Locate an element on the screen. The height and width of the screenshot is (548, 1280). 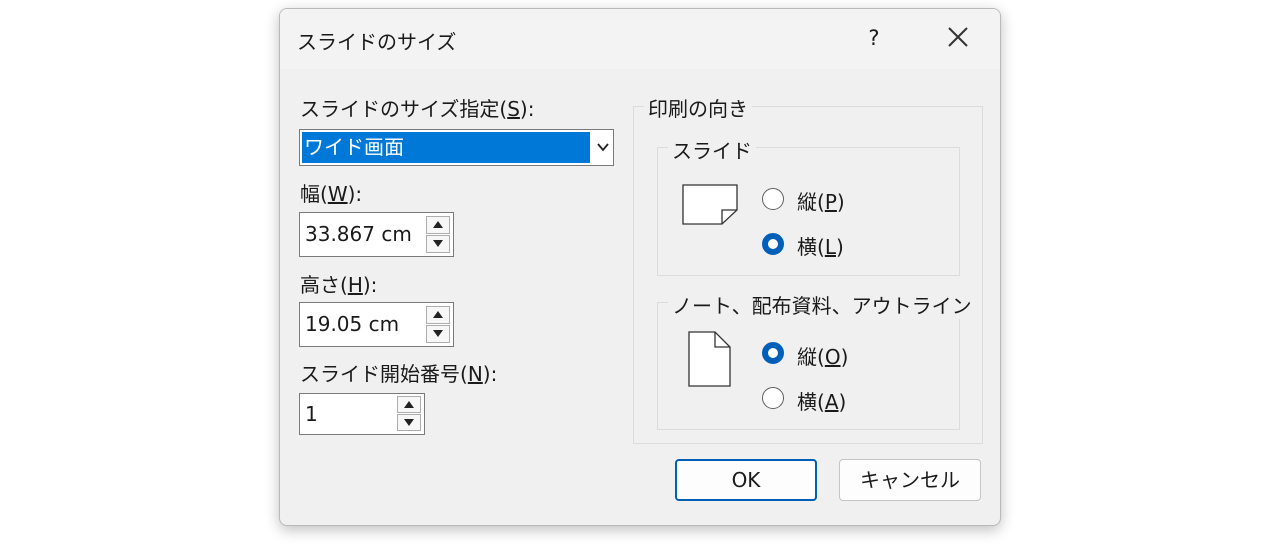
dialog-title: スライドのサイズ is located at coordinates (377, 42).